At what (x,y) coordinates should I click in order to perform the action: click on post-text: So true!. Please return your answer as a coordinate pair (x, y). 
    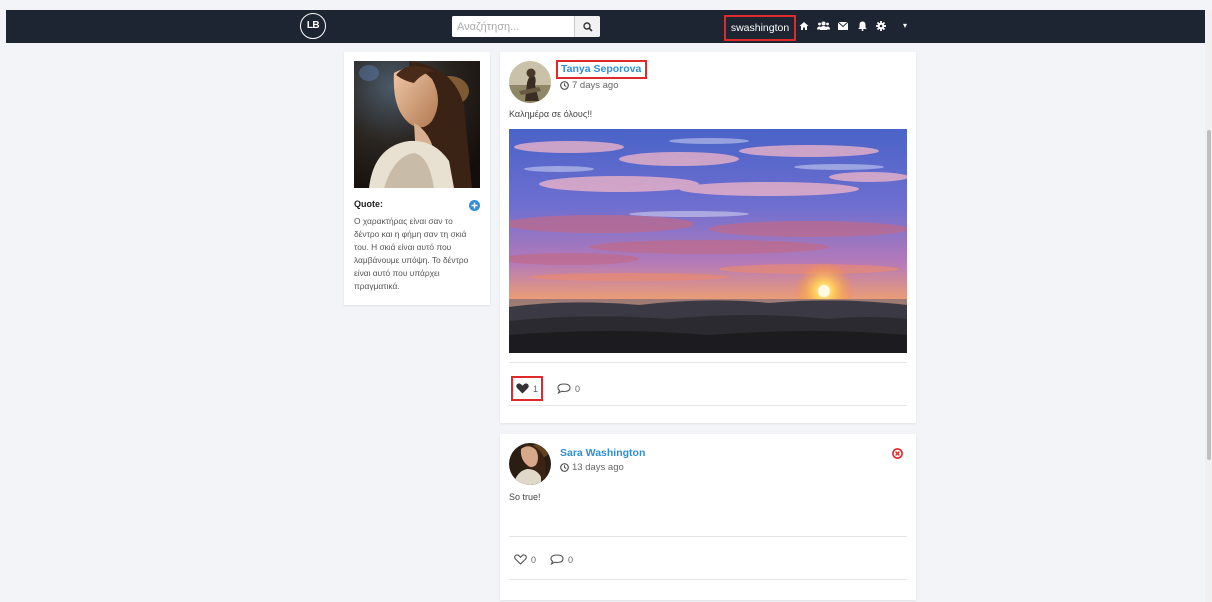
    Looking at the image, I should click on (525, 497).